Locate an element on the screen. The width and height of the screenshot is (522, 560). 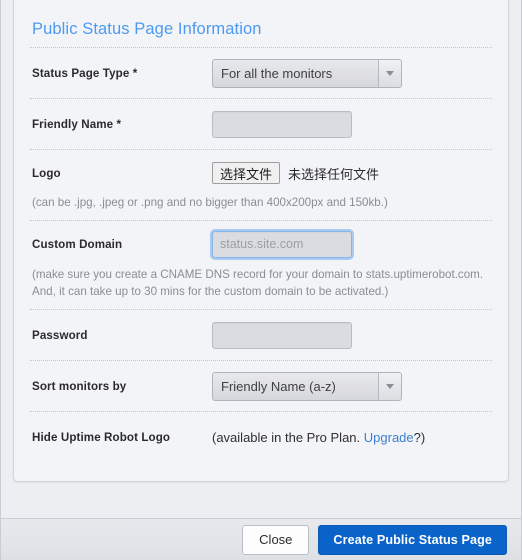
label-friendly-name: Friendly Name * is located at coordinates (77, 124).